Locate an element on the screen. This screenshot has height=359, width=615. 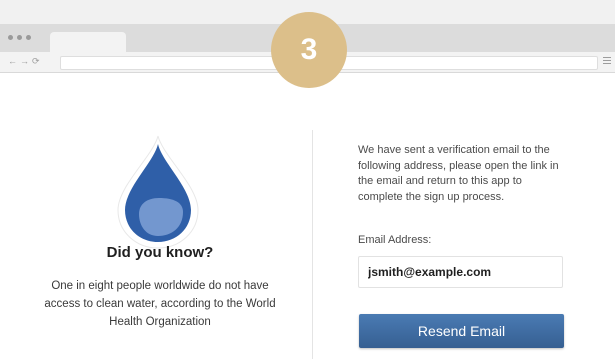
forward-arrow-icon: → is located at coordinates (24, 61).